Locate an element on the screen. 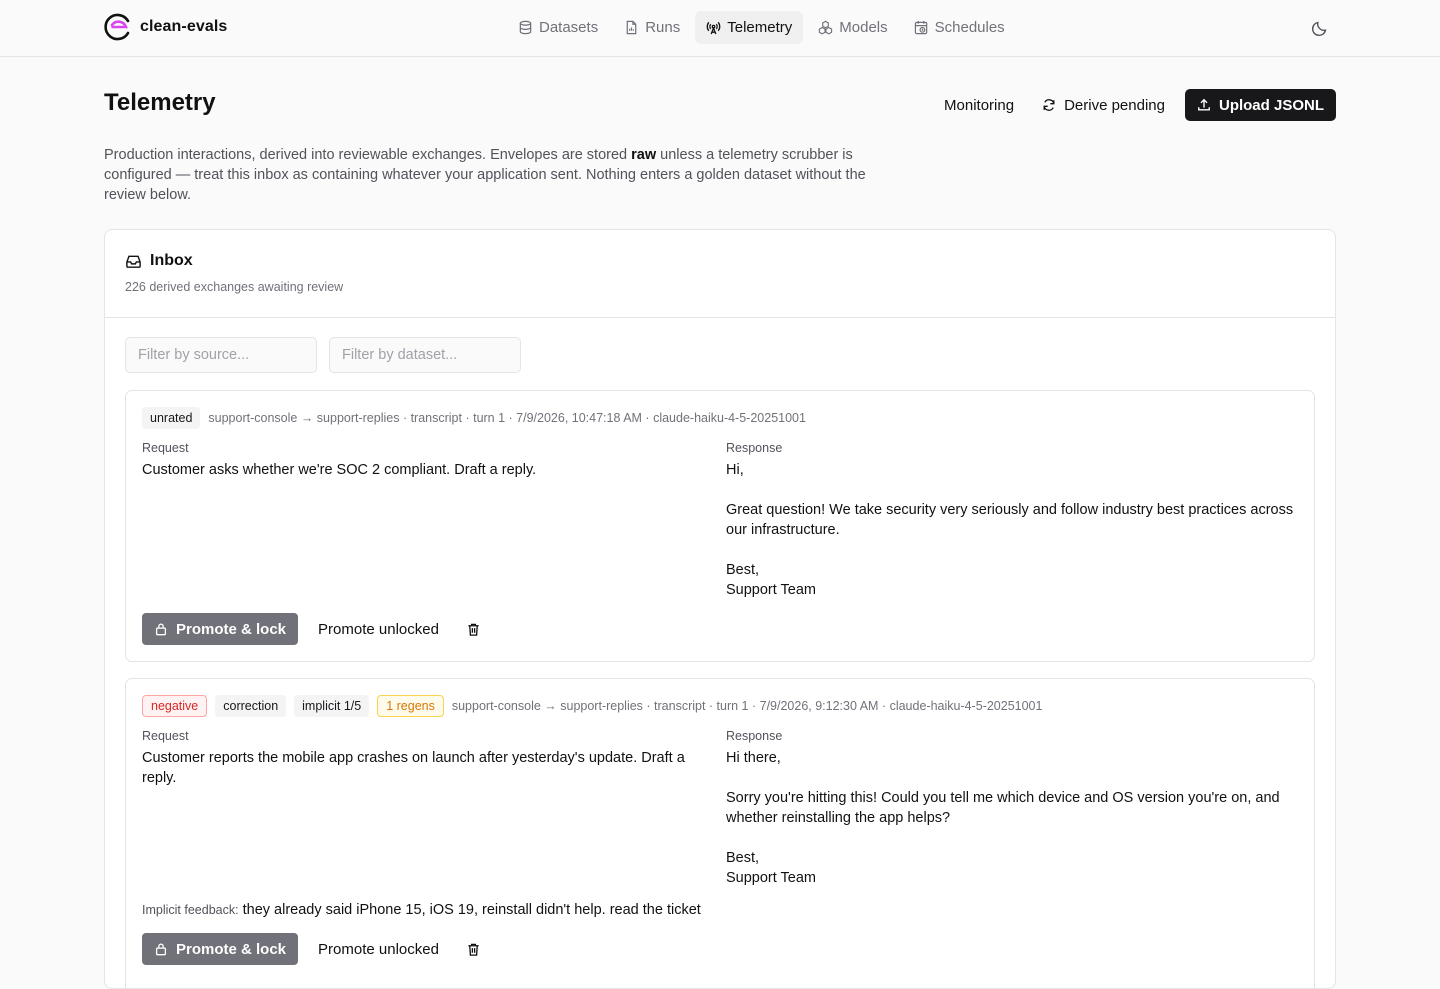 The height and width of the screenshot is (989, 1440). header-actions: Monitoring Derive pending Upload JSONL is located at coordinates (1136, 105).